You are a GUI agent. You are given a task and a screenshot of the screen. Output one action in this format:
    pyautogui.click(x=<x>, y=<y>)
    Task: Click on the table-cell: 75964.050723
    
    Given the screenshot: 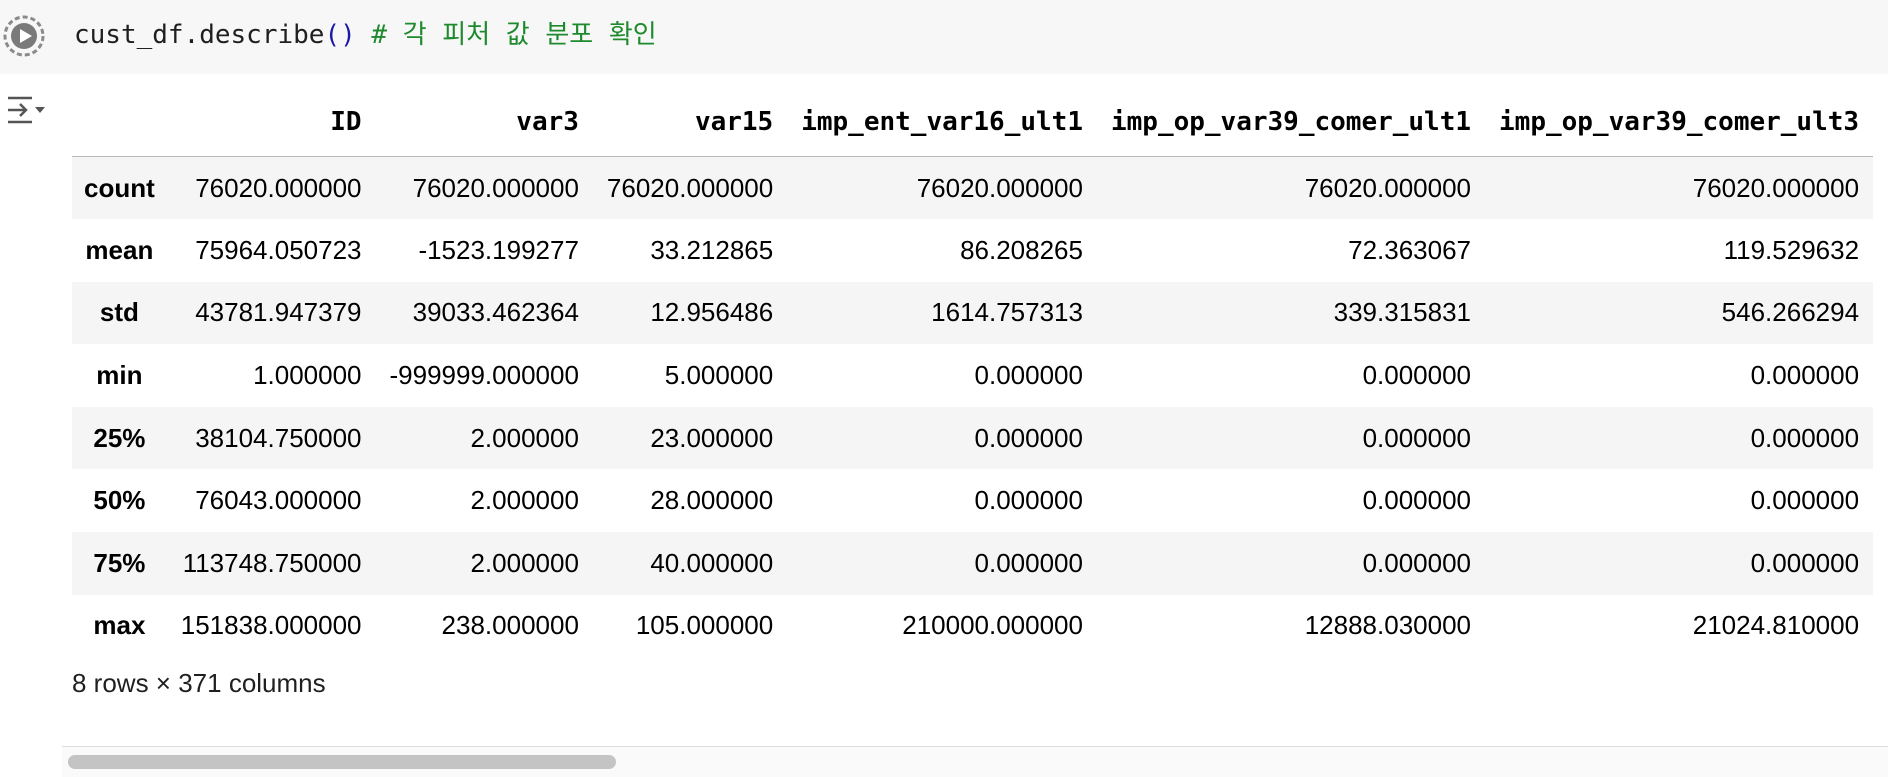 What is the action you would take?
    pyautogui.click(x=278, y=249)
    